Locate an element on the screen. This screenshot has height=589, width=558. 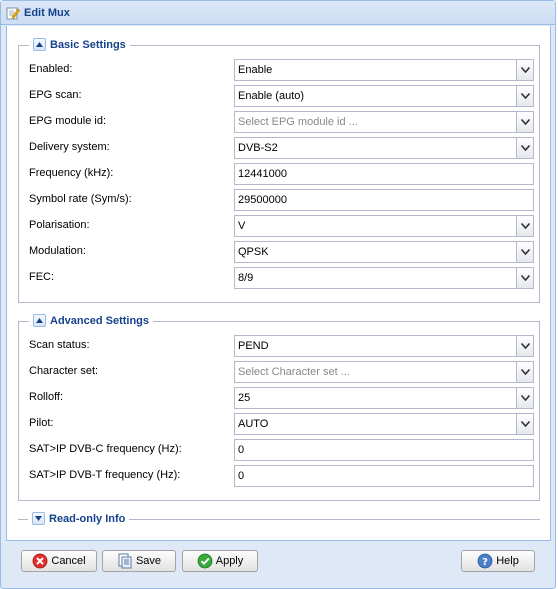
advanced-settings-legend: Advanced Settings is located at coordinates (91, 320).